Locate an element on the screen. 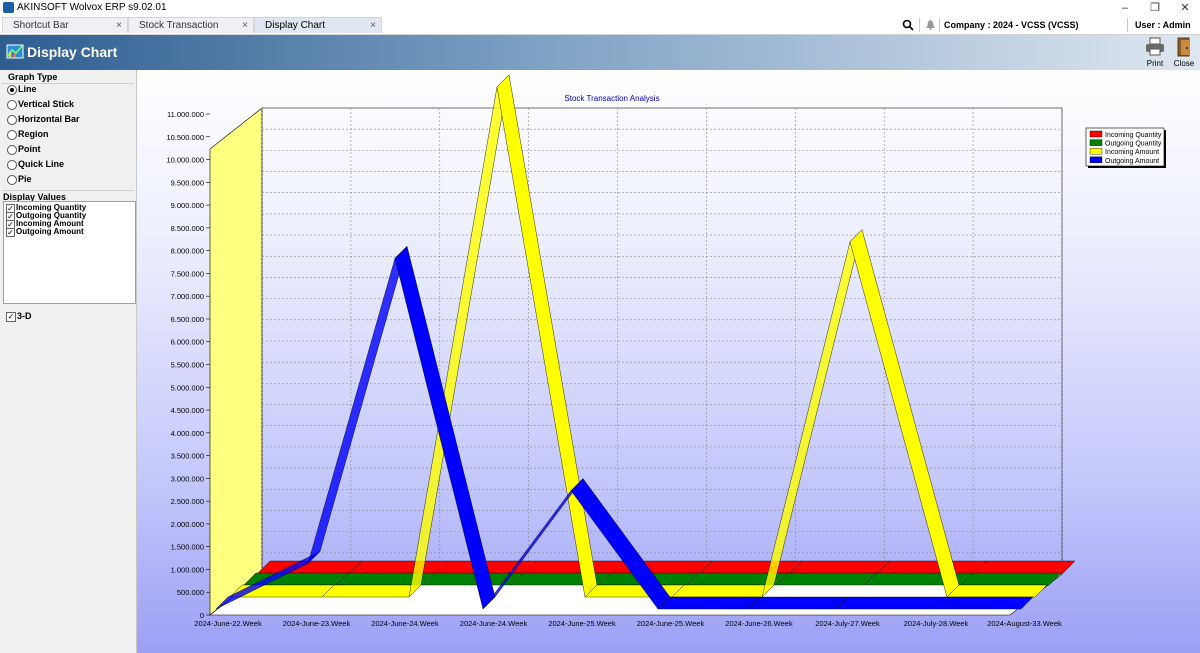 The image size is (1200, 653). radio-label: Pie is located at coordinates (25, 179).